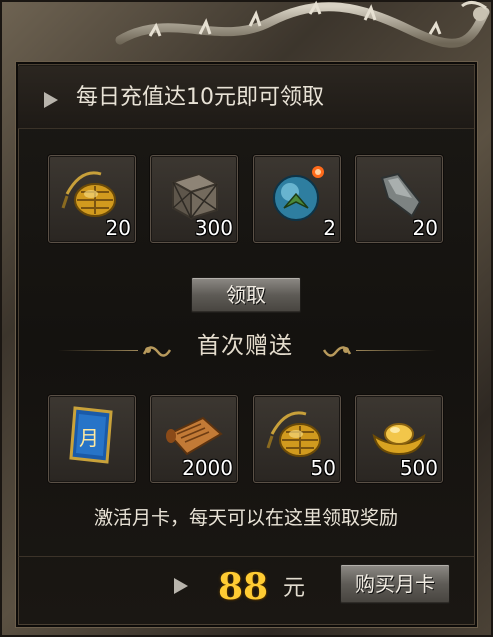 This screenshot has height=637, width=493. Describe the element at coordinates (213, 228) in the screenshot. I see `reward-quantity: 300` at that location.